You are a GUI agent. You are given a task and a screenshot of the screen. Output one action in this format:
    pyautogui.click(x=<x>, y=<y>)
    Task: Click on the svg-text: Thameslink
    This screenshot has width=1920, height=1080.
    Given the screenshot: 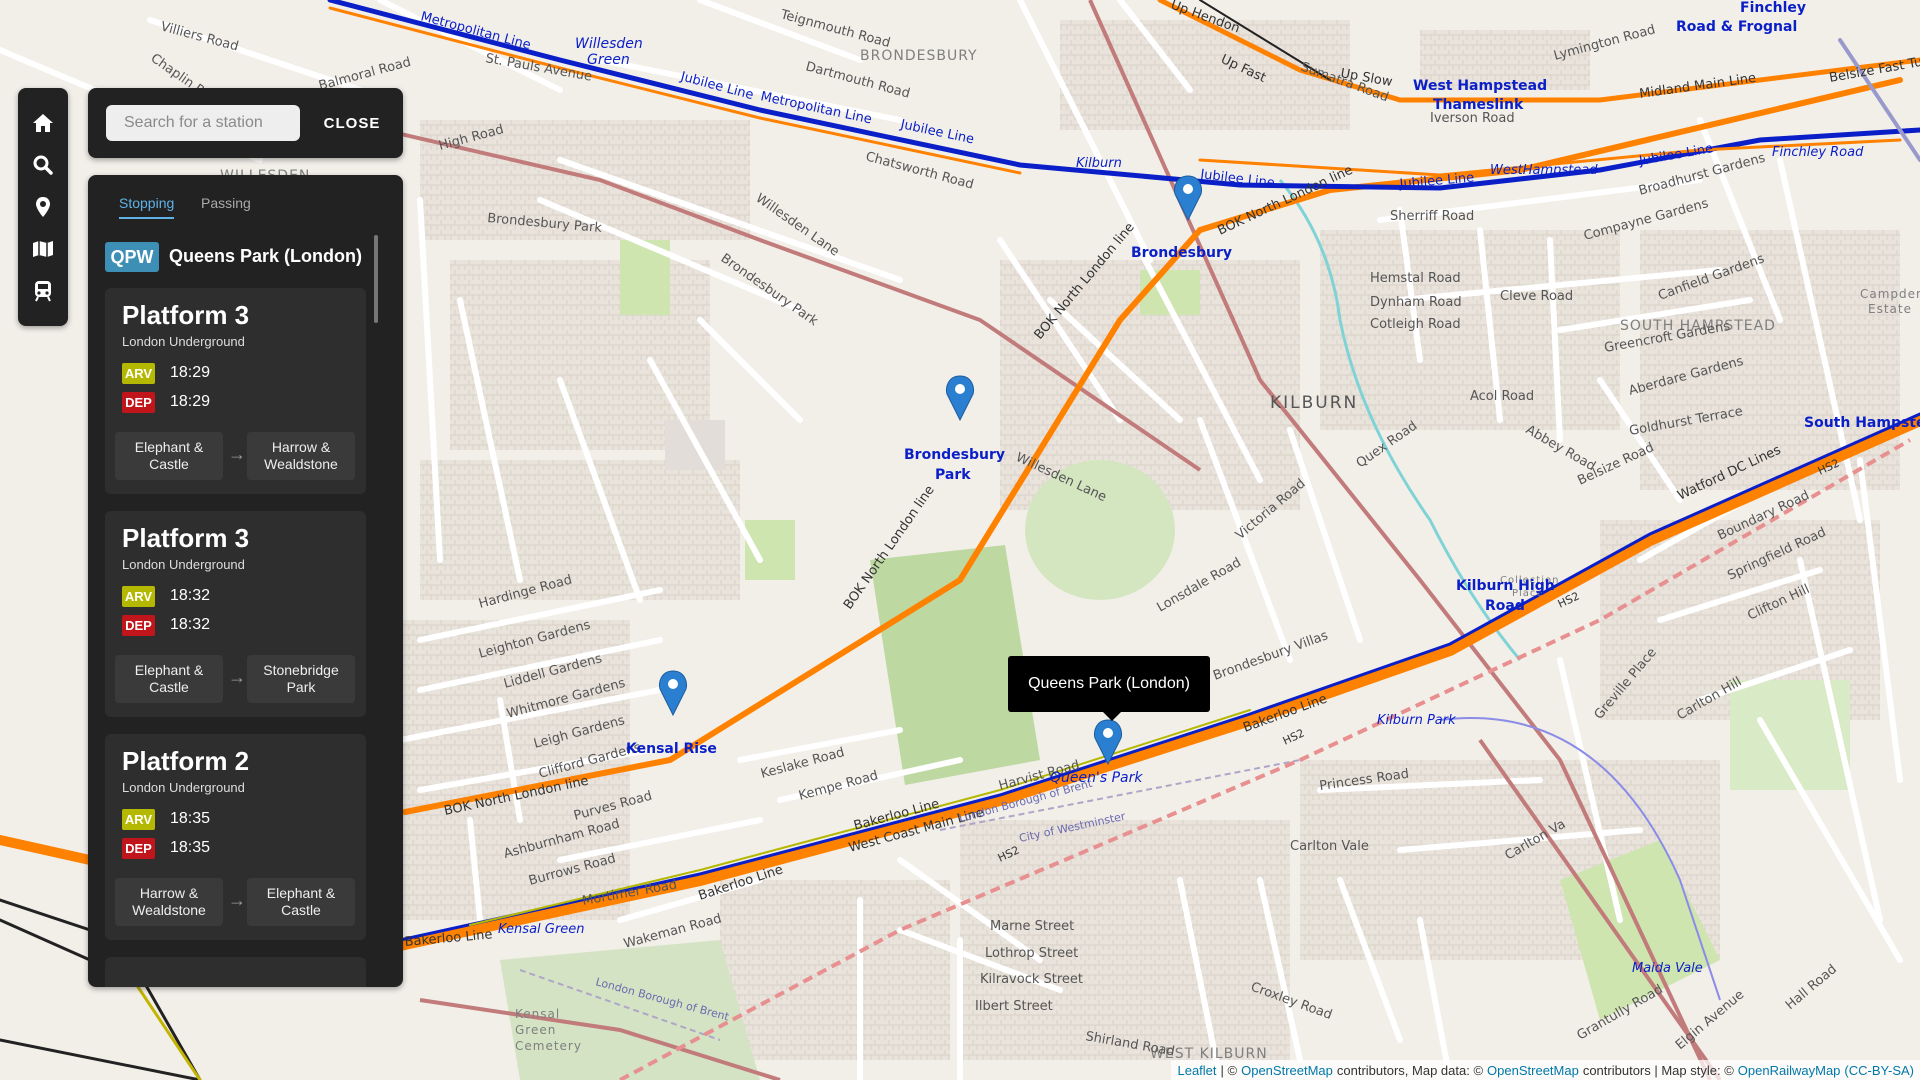 What is the action you would take?
    pyautogui.click(x=1478, y=105)
    